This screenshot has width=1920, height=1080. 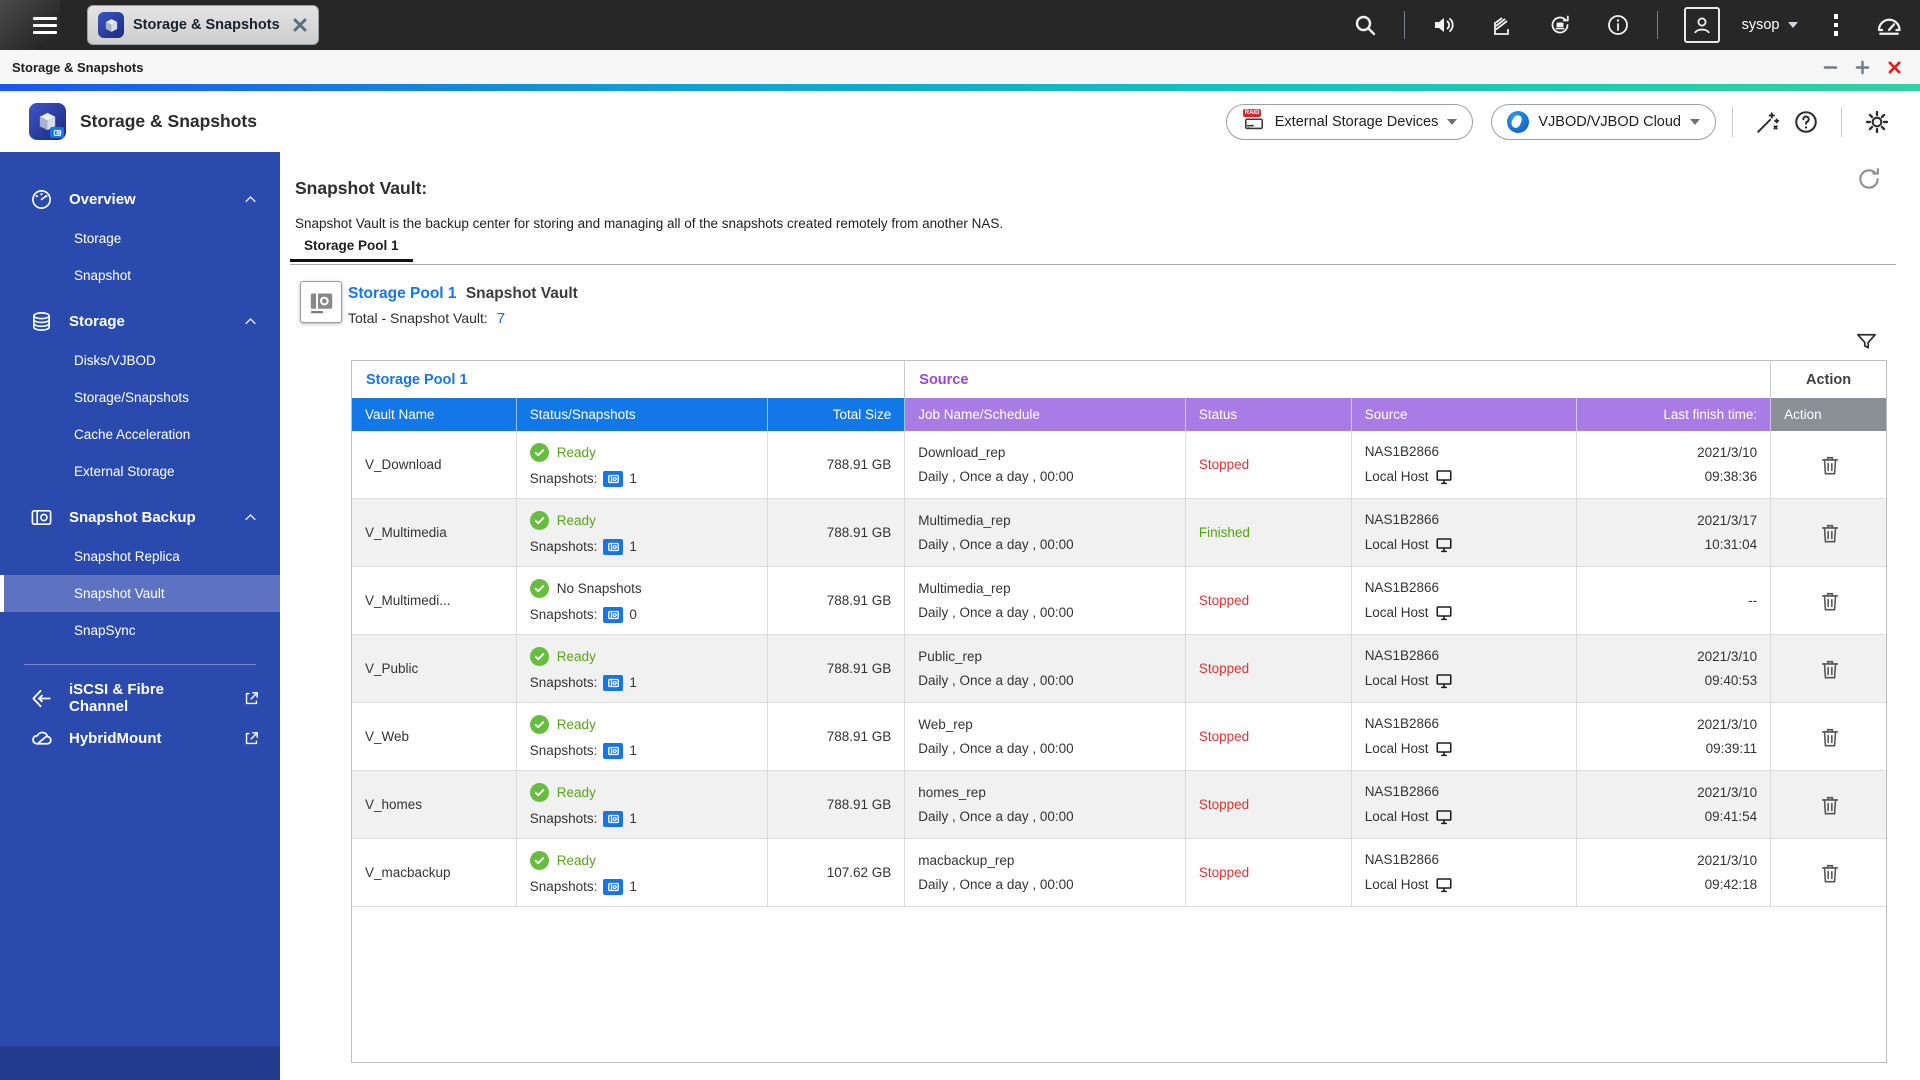 I want to click on window-titlebar: Storage & Snapshots, so click(x=960, y=67).